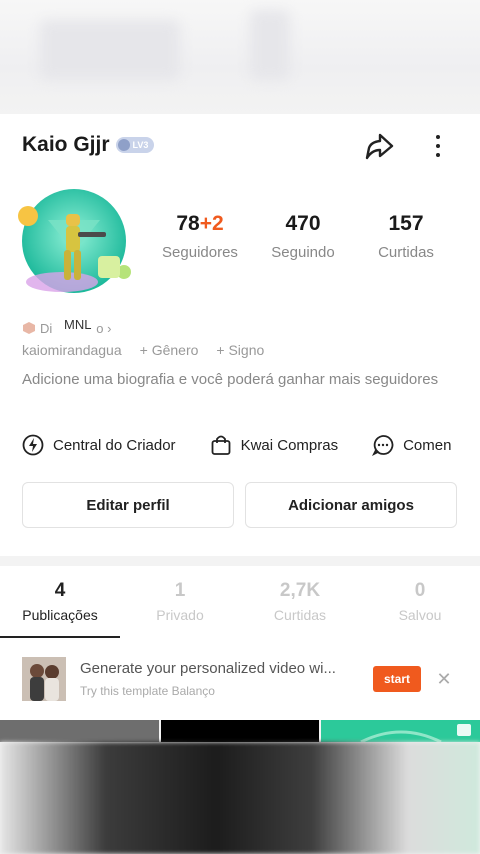 Image resolution: width=480 pixels, height=854 pixels. Describe the element at coordinates (300, 590) in the screenshot. I see `tab-count: 2,7K` at that location.